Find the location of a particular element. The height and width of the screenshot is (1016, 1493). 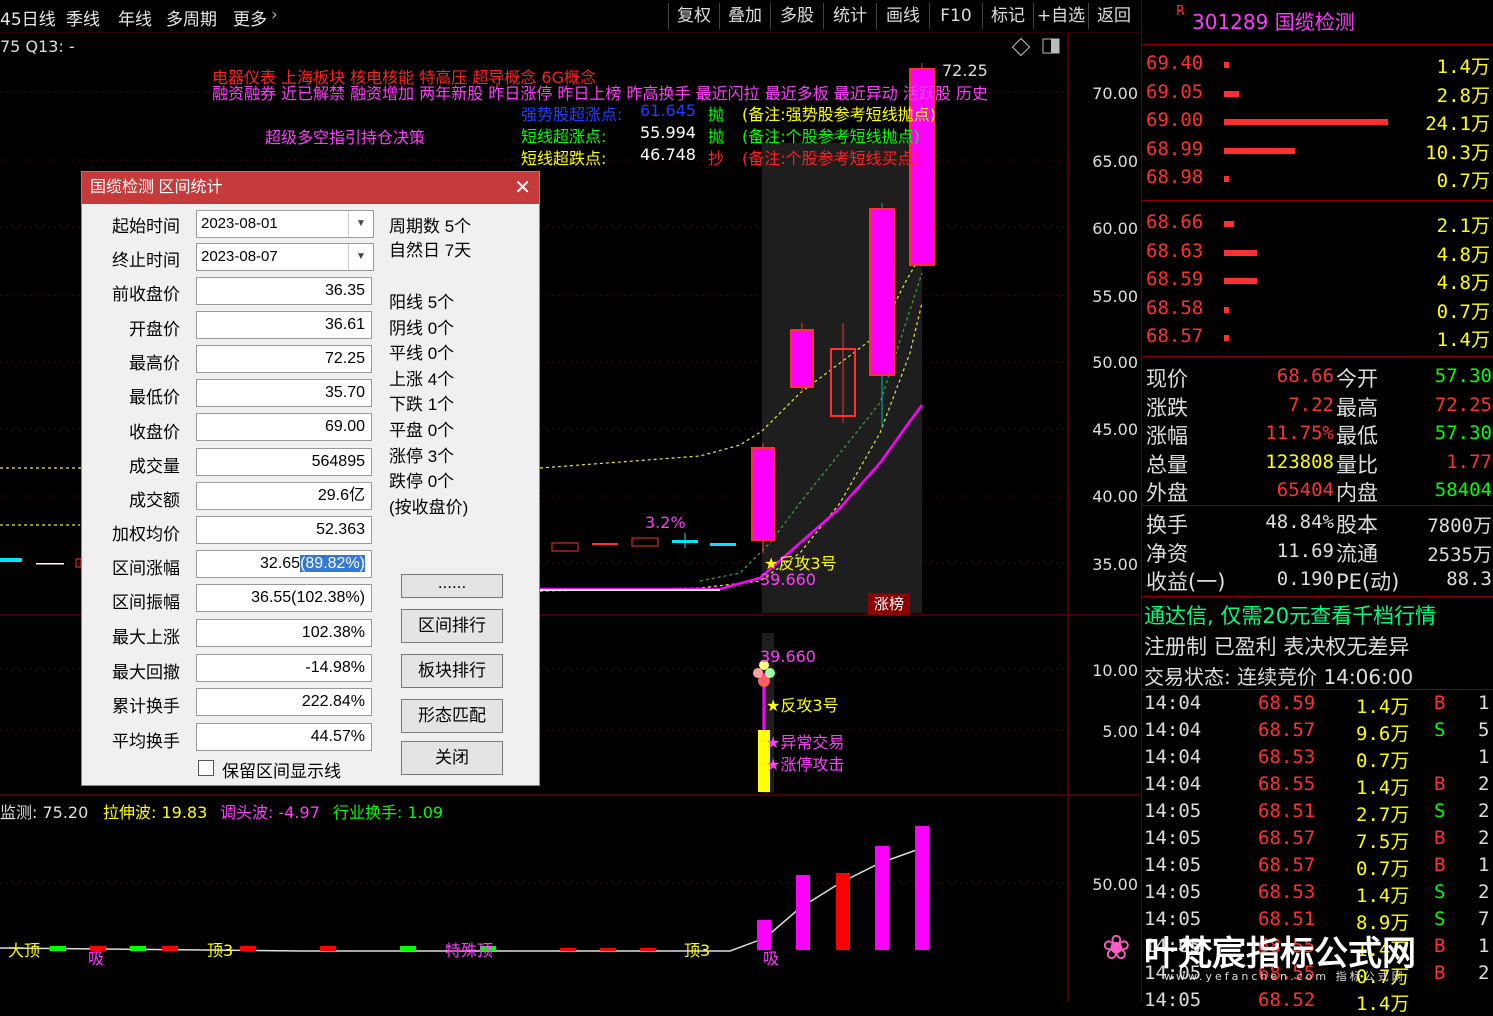

field-label: 最高价 is located at coordinates (154, 363).